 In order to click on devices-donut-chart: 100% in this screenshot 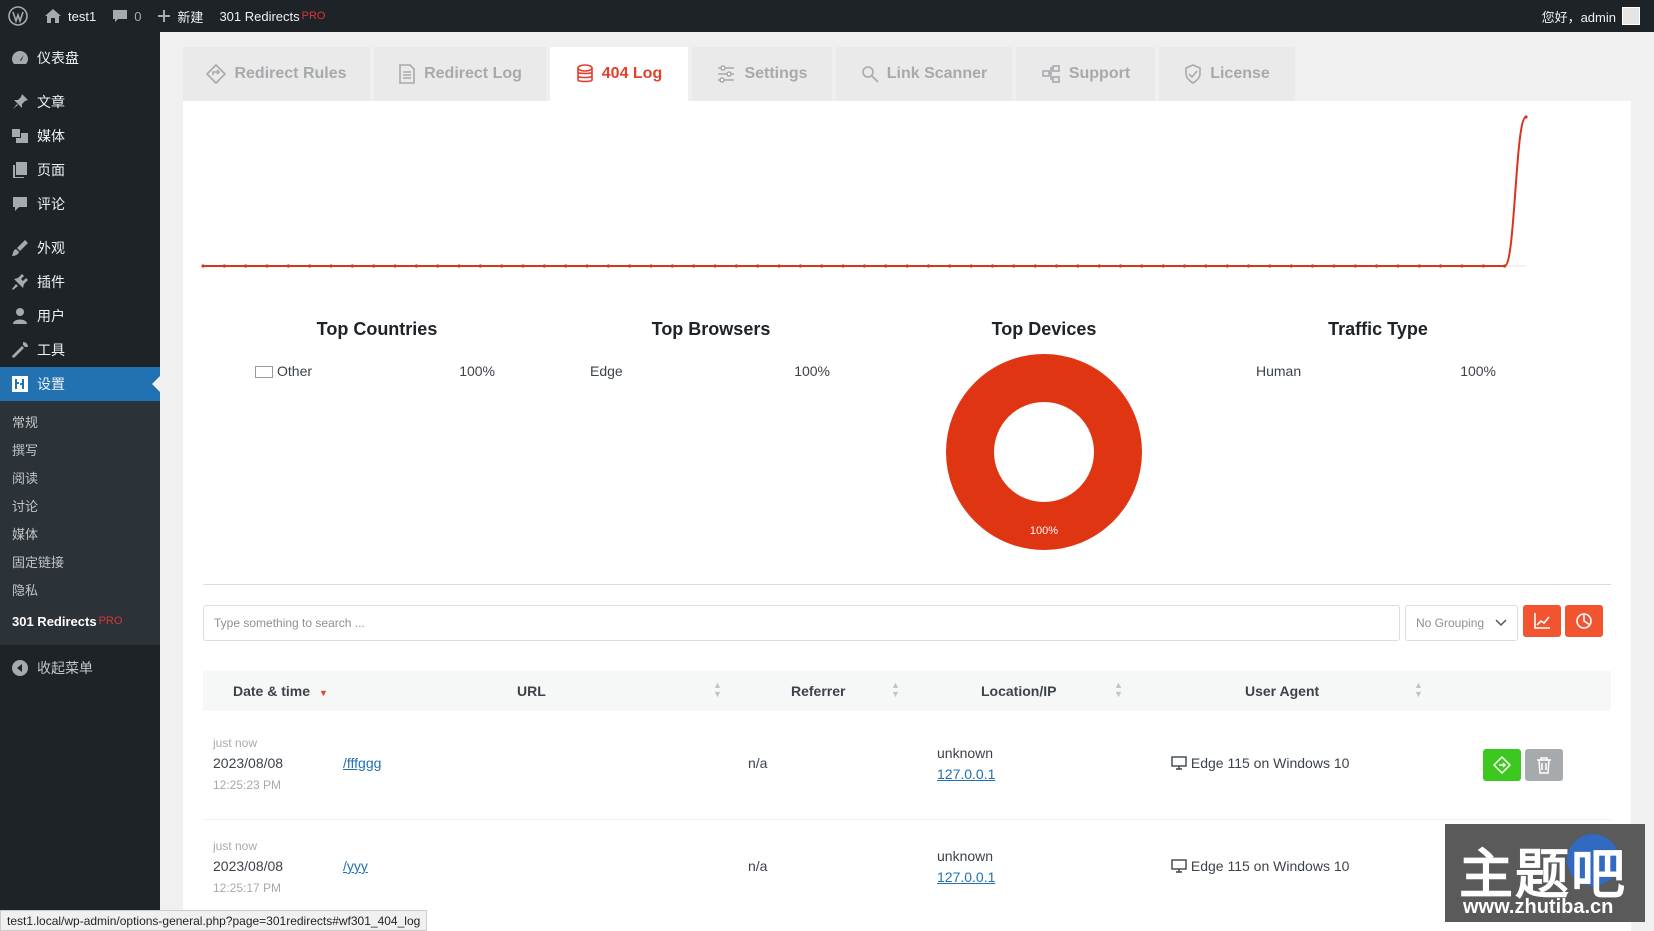, I will do `click(1044, 452)`.